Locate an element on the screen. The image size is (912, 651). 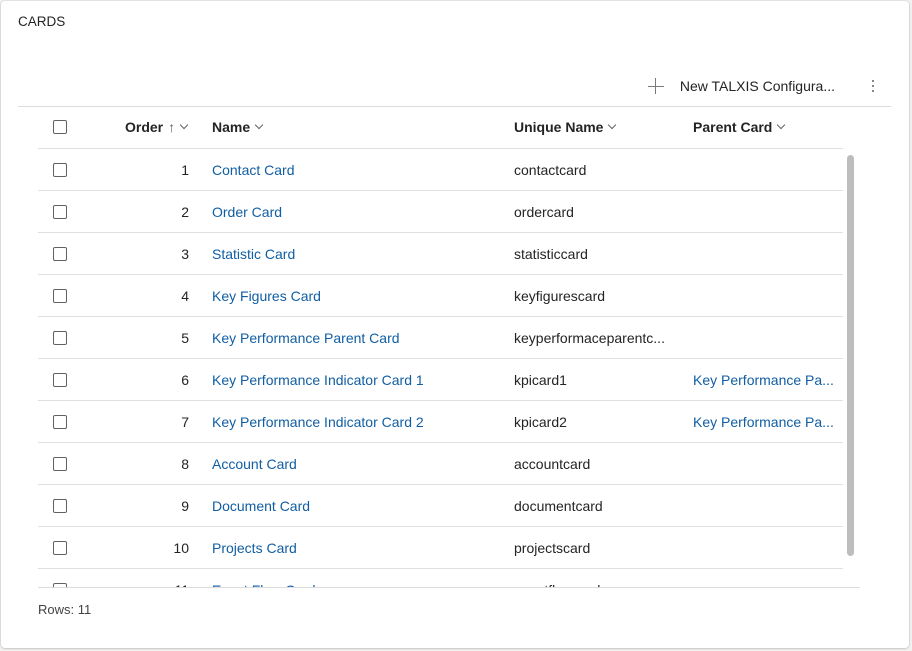
column-header-name-label: Name is located at coordinates (231, 127).